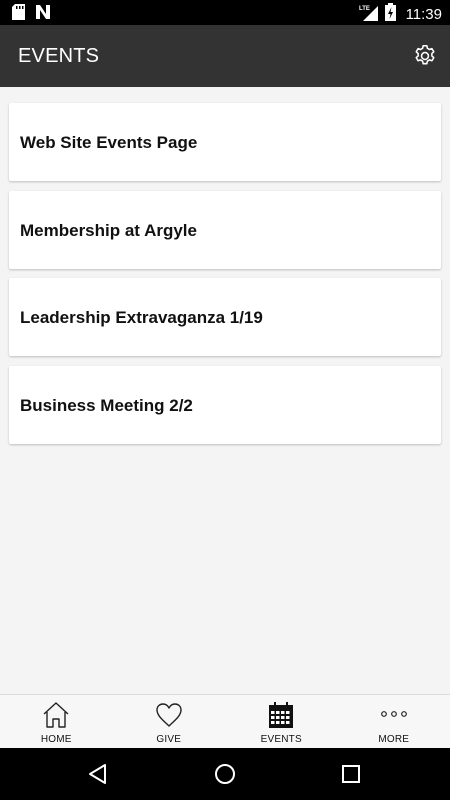 This screenshot has height=800, width=450. What do you see at coordinates (141, 317) in the screenshot?
I see `event-title: Leadership Extravaganza 1/19` at bounding box center [141, 317].